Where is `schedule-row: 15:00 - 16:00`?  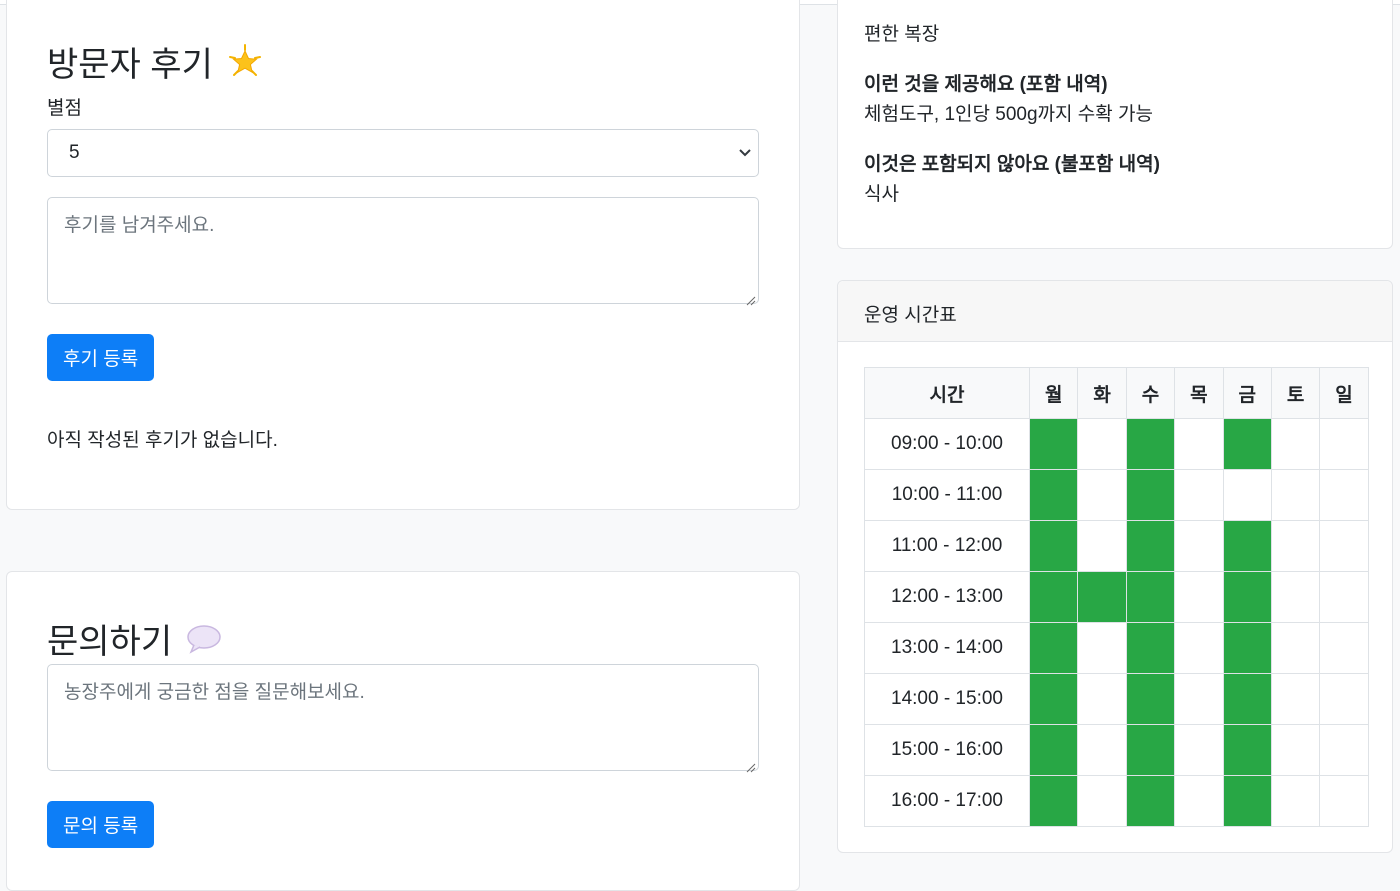
schedule-row: 15:00 - 16:00 is located at coordinates (1116, 750).